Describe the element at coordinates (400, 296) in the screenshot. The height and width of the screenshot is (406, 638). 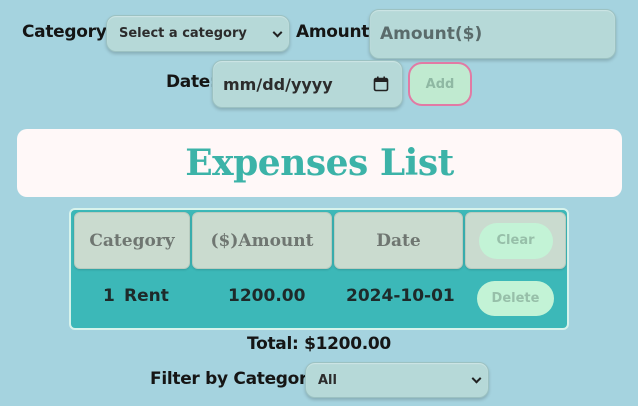
I see `row-date: 2024-10-01` at that location.